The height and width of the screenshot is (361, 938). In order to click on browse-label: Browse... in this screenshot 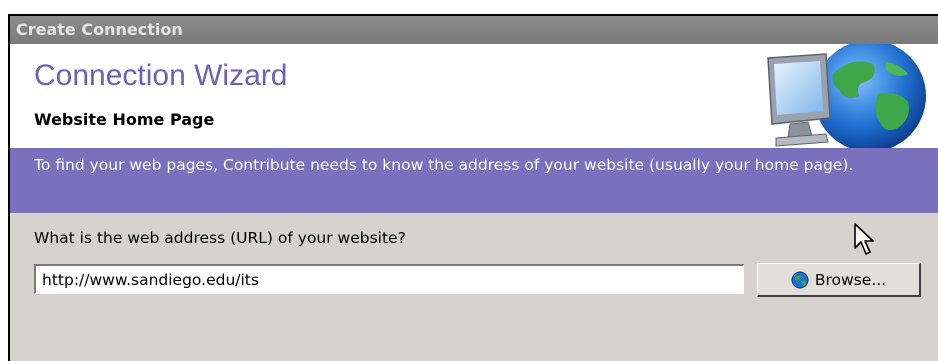, I will do `click(850, 279)`.